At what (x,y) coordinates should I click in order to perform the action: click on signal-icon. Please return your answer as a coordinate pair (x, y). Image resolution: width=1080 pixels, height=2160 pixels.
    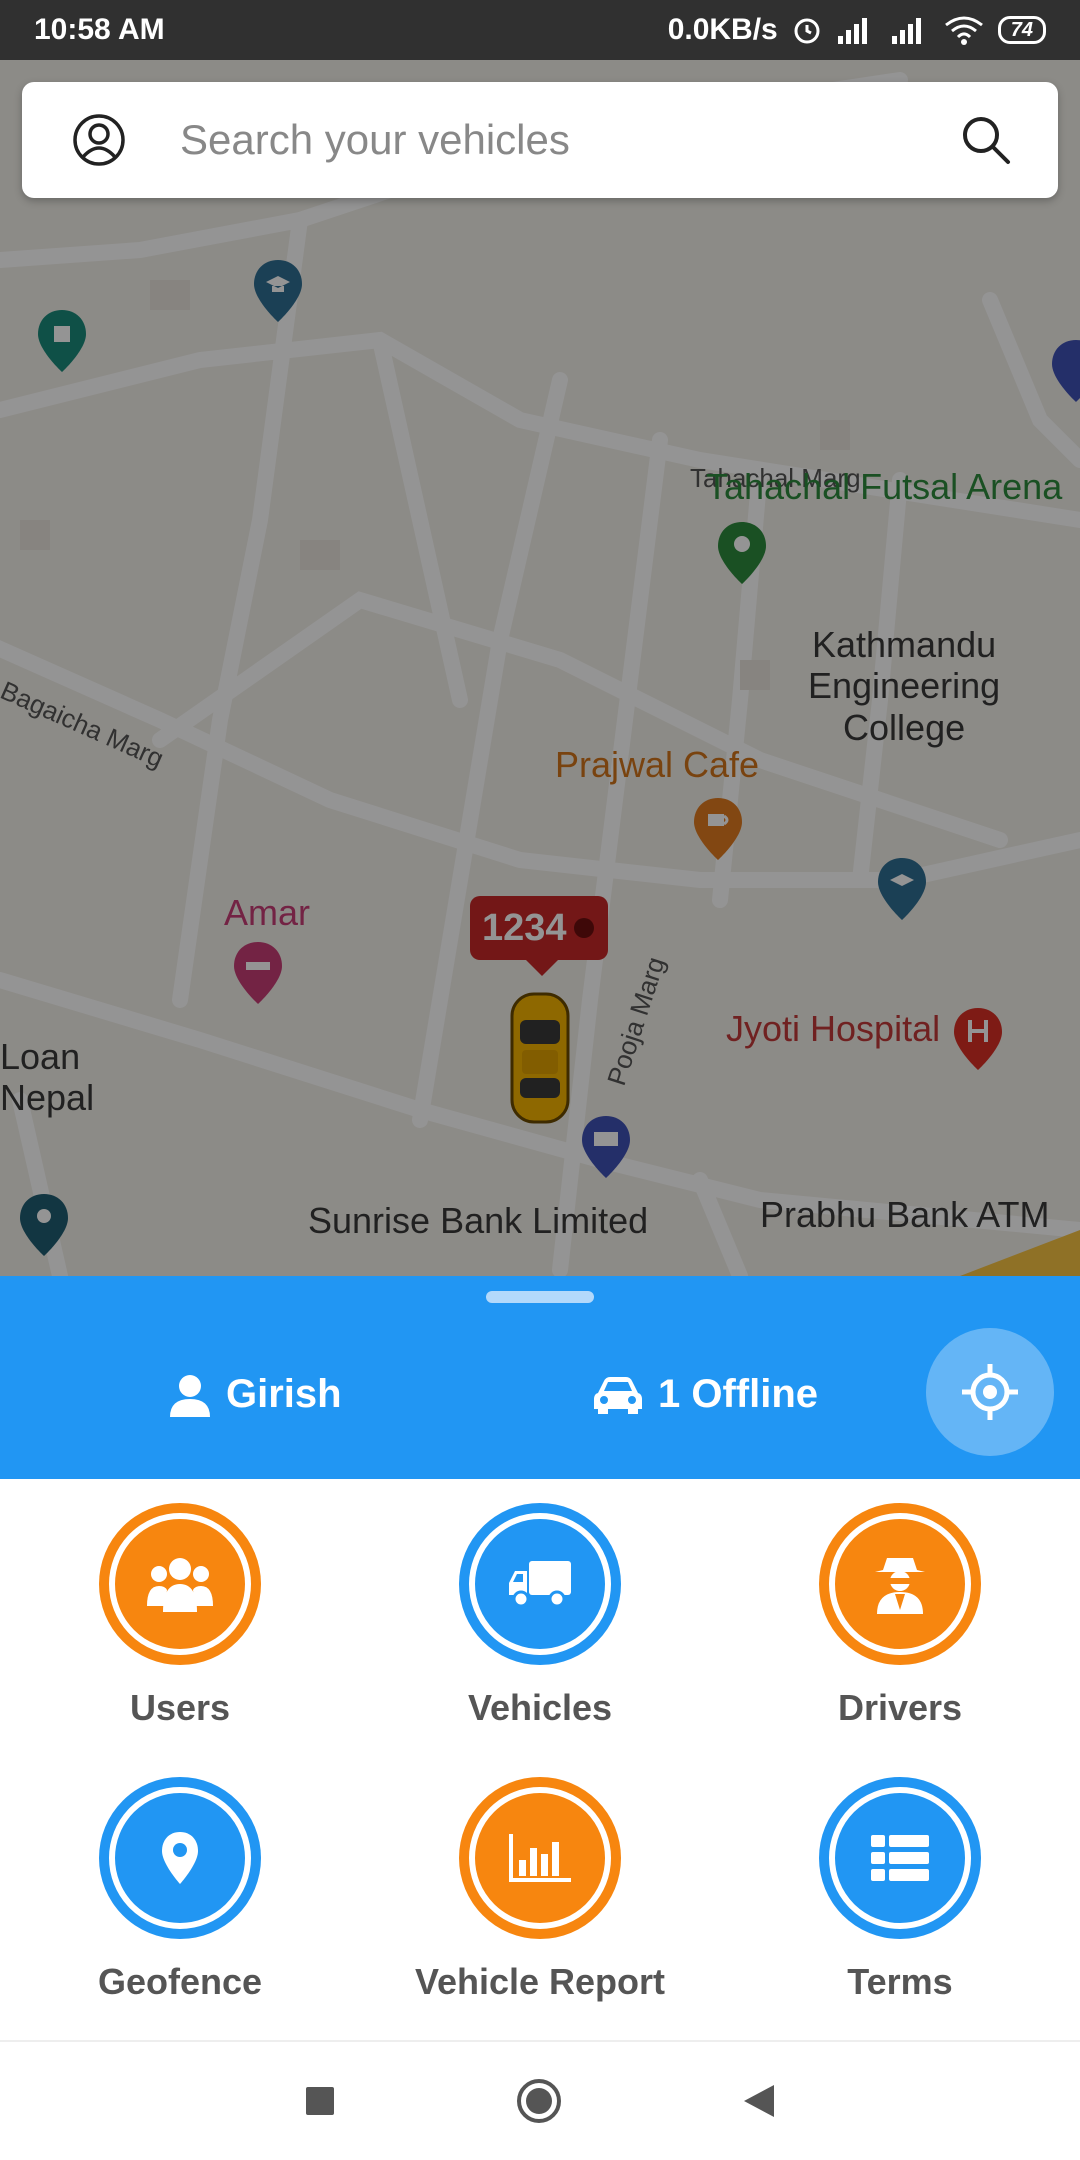
    Looking at the image, I should click on (852, 31).